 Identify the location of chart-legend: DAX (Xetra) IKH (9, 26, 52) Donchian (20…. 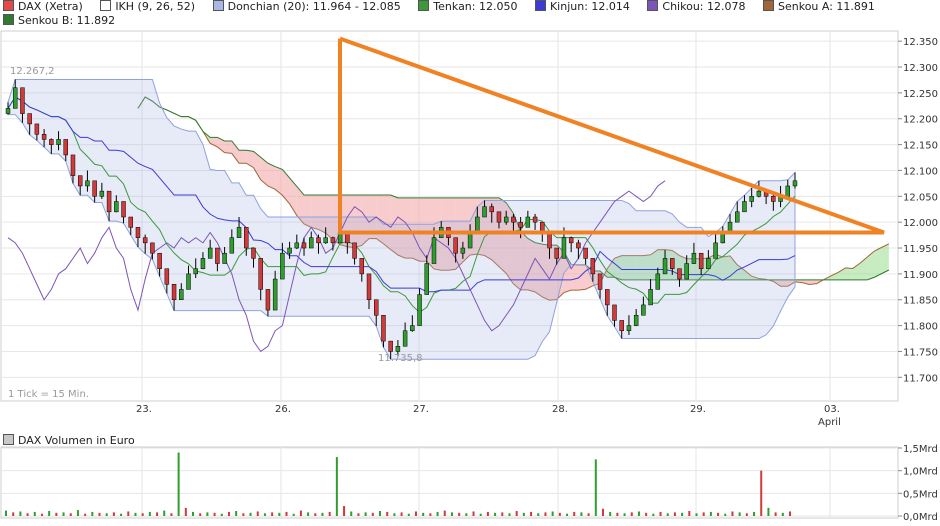
(468, 14).